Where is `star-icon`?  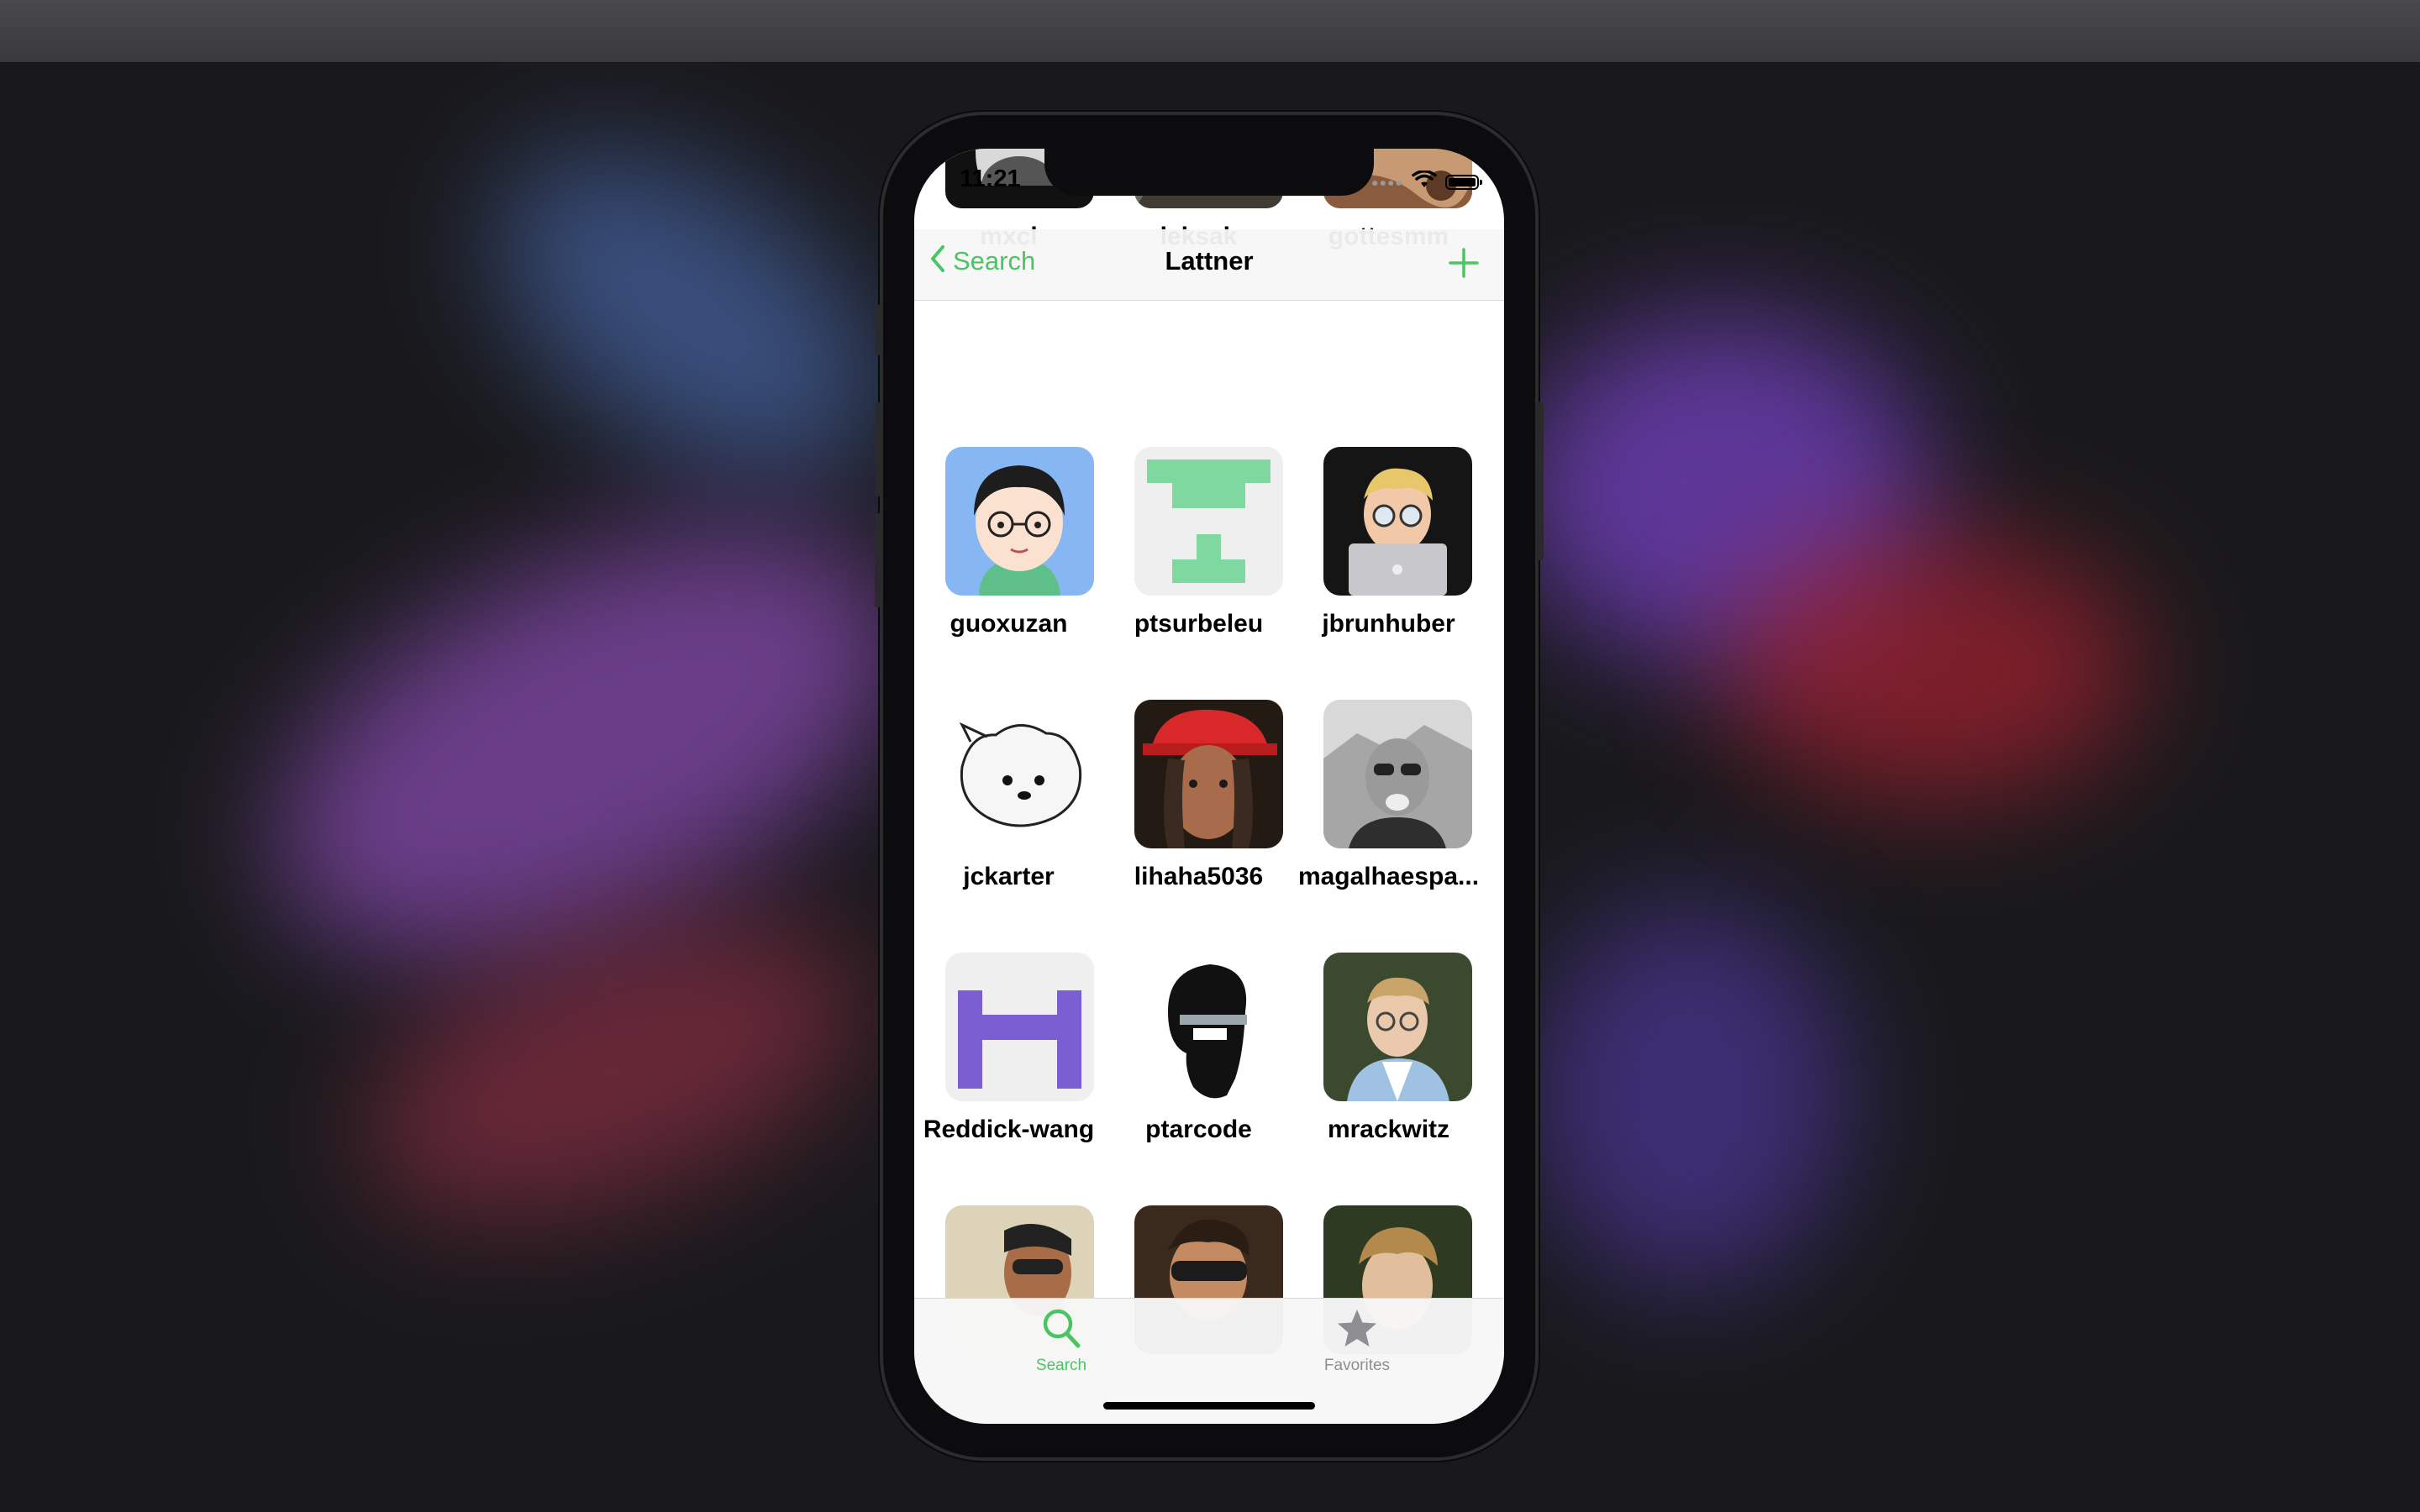
star-icon is located at coordinates (1357, 1332).